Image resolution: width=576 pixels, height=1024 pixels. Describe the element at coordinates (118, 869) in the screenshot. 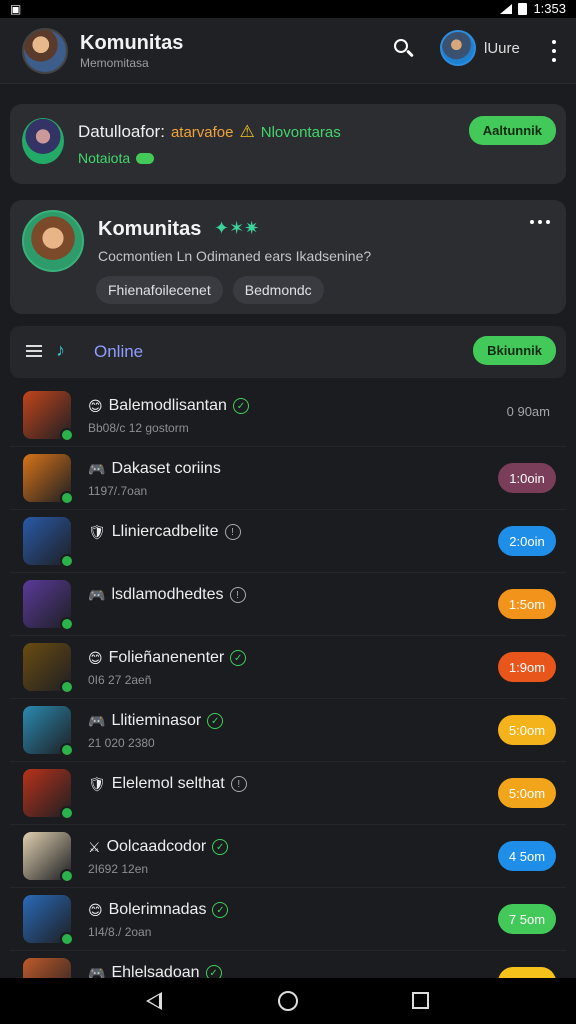

I see `member-subtitle: 2I692 12en` at that location.